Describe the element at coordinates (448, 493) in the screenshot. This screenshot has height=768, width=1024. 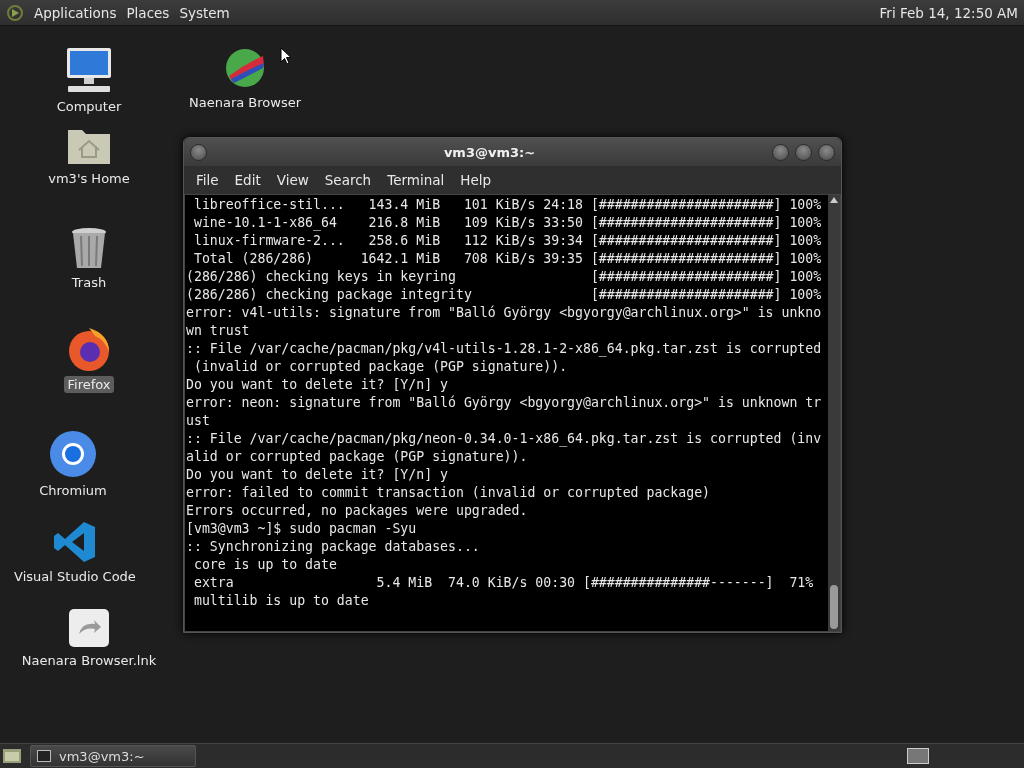
I see `terminal-line: error: failed to commit transaction (invalid or corrupted package)` at that location.